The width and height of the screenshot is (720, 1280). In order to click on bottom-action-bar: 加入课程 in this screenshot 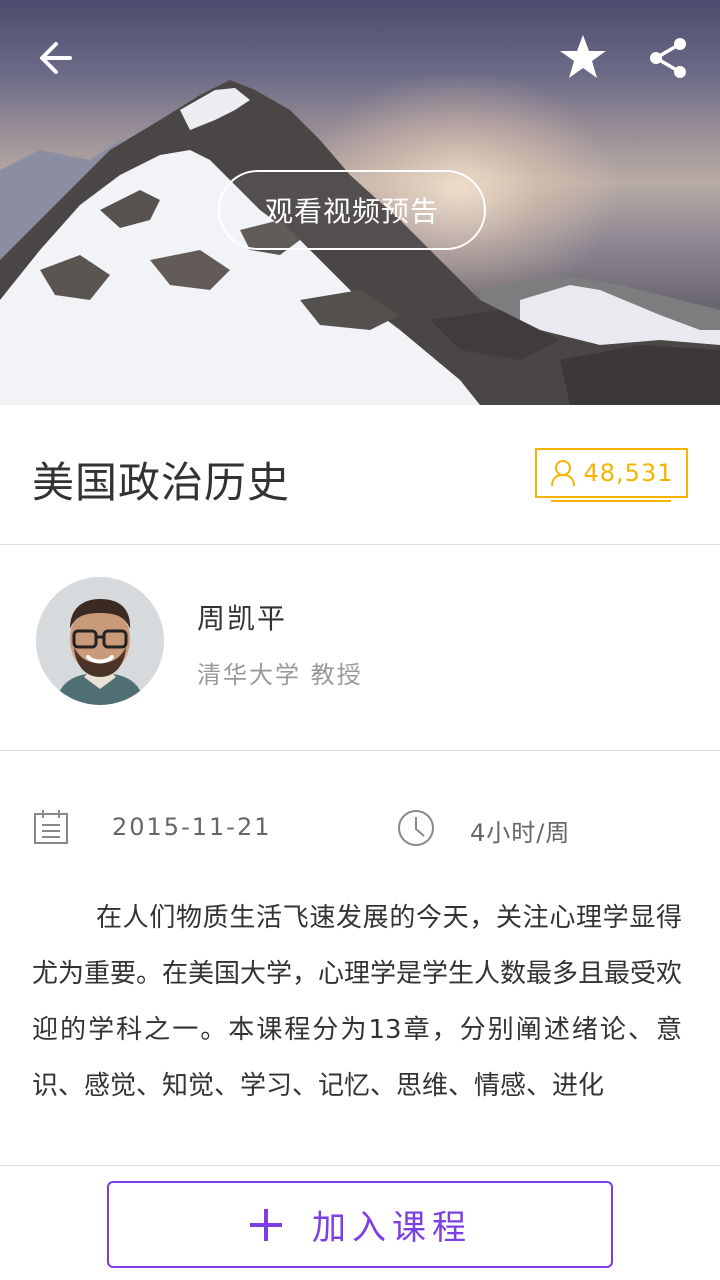, I will do `click(360, 1222)`.